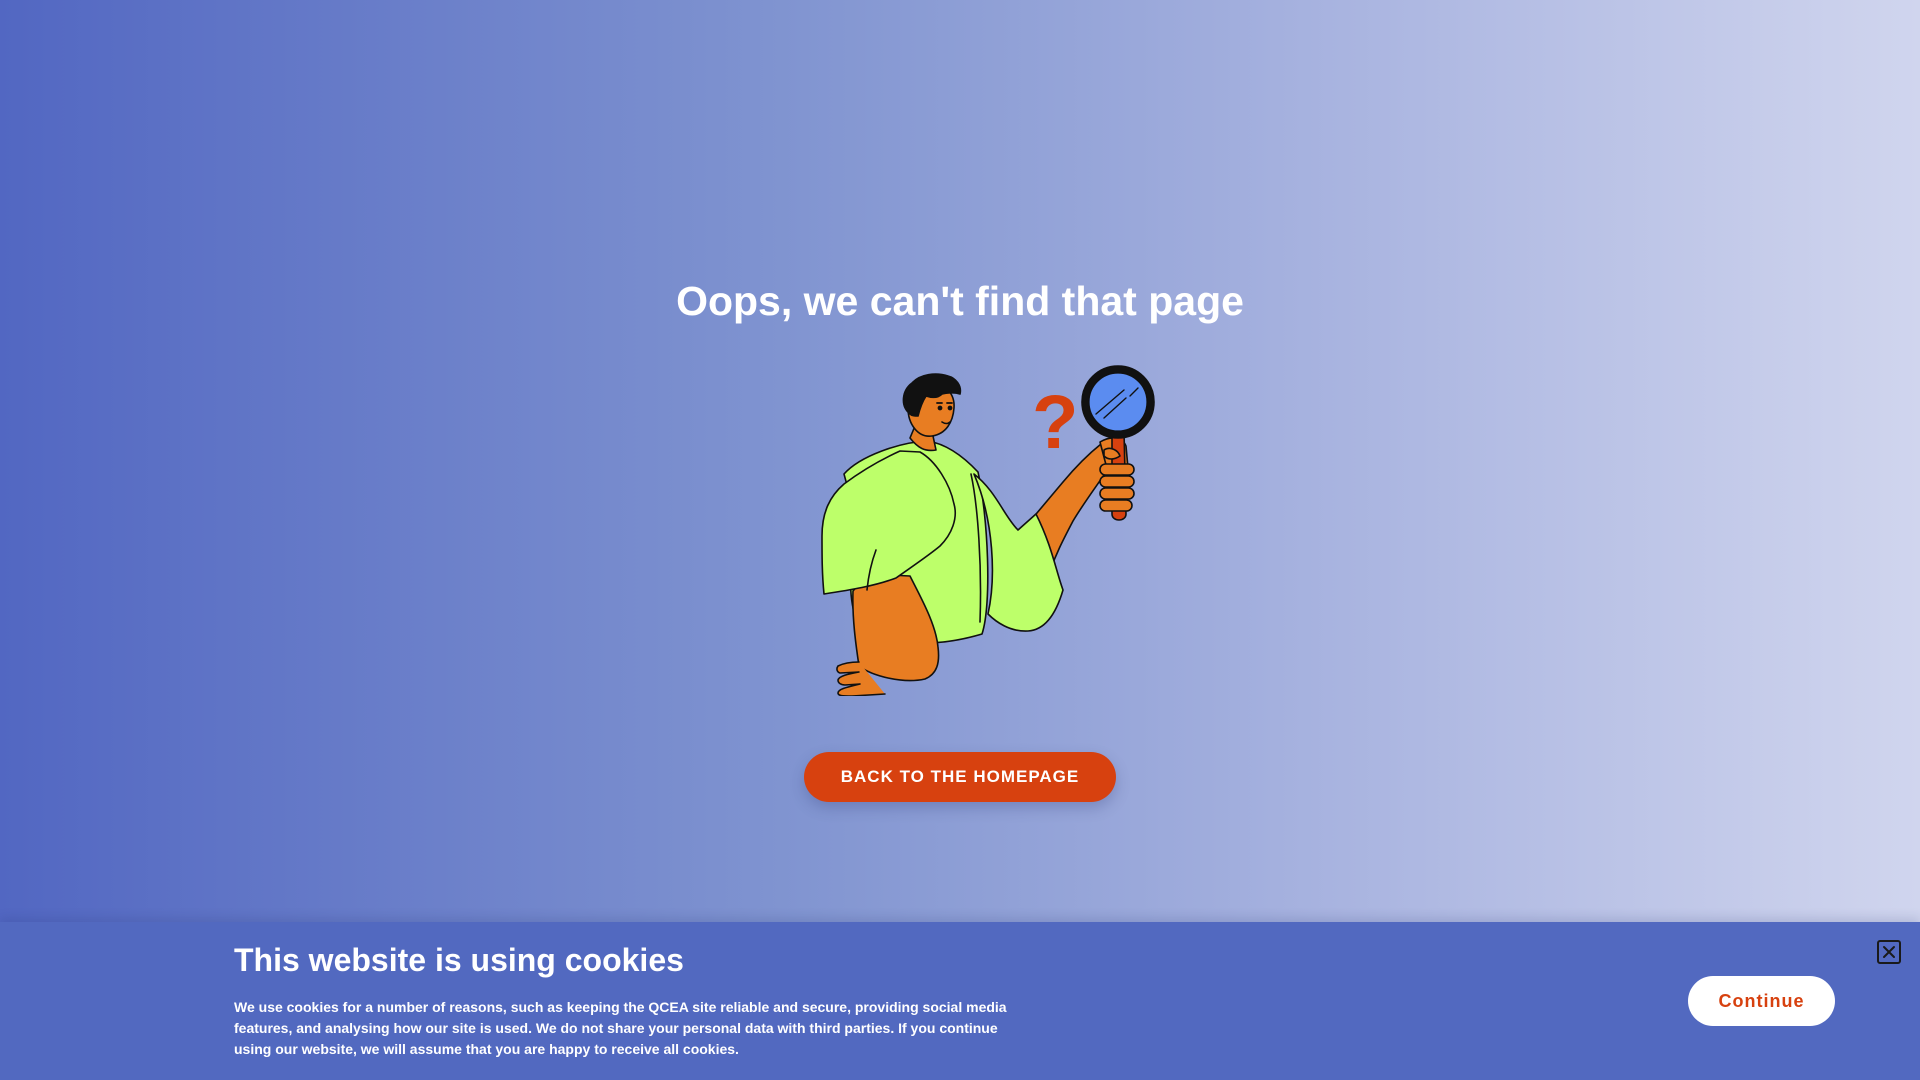  Describe the element at coordinates (960, 777) in the screenshot. I see `back-to-homepage-button: BACK TO THE HOMEPAGE` at that location.